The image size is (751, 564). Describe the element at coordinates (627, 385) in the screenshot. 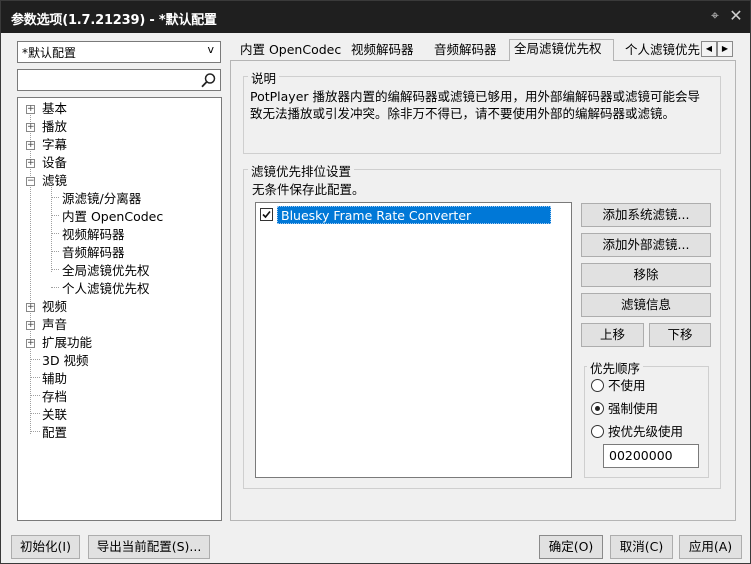

I see `radio-label: 不使用` at that location.